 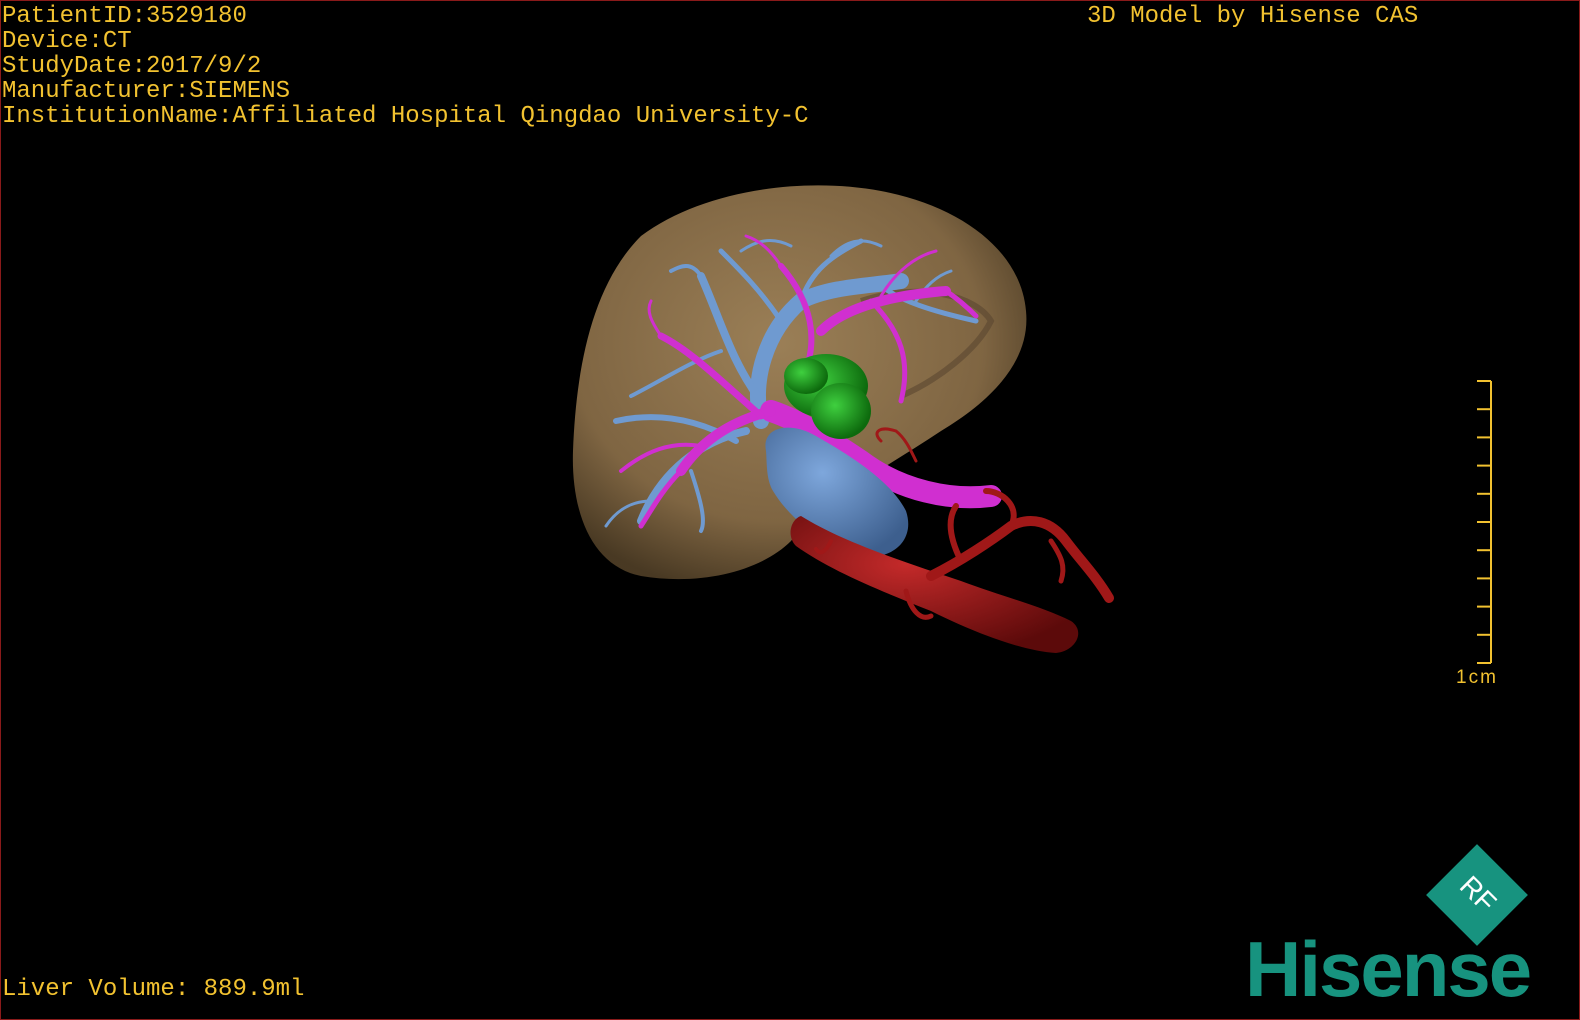 I want to click on patient-id: PatientID:3529180, so click(x=124, y=16).